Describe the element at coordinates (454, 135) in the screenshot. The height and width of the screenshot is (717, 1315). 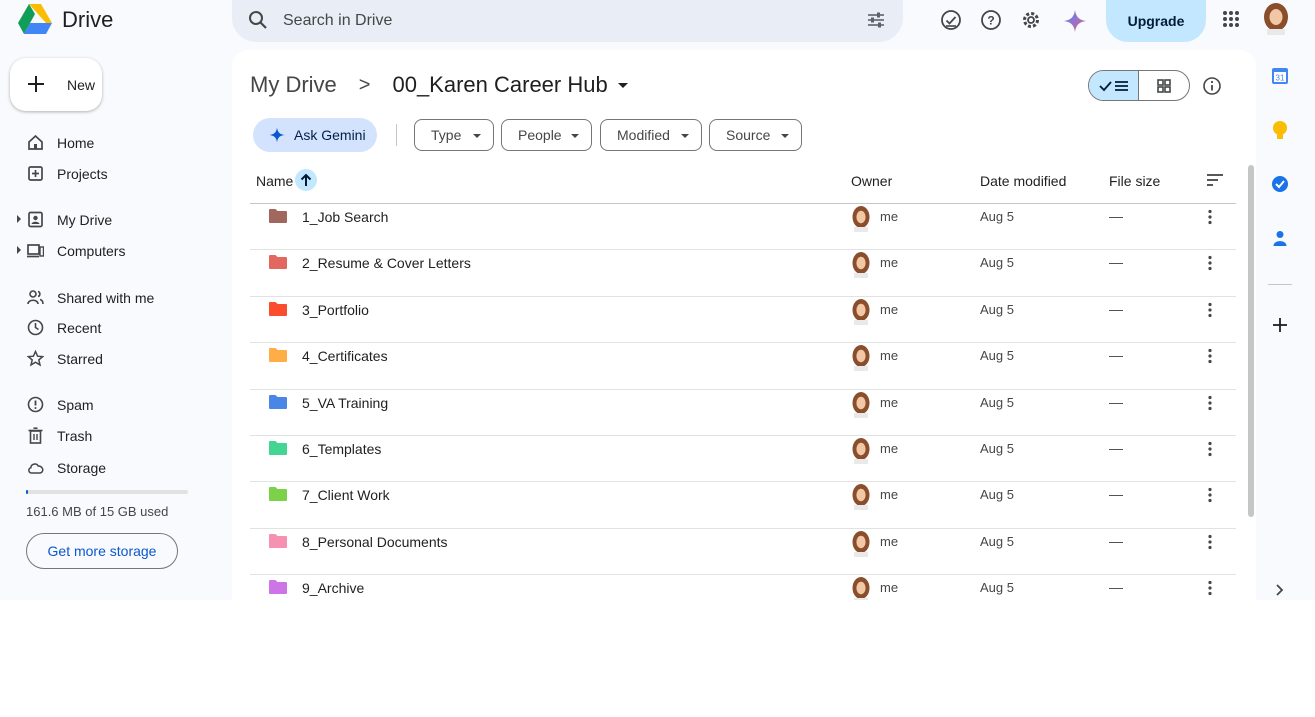
I see `filter-type: Type` at that location.